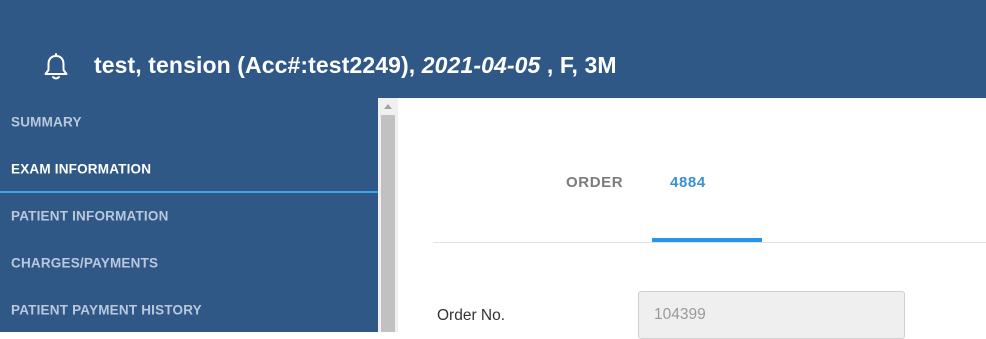 The image size is (986, 339). What do you see at coordinates (81, 168) in the screenshot?
I see `sidebar-item-label: EXAM INFORMATION` at bounding box center [81, 168].